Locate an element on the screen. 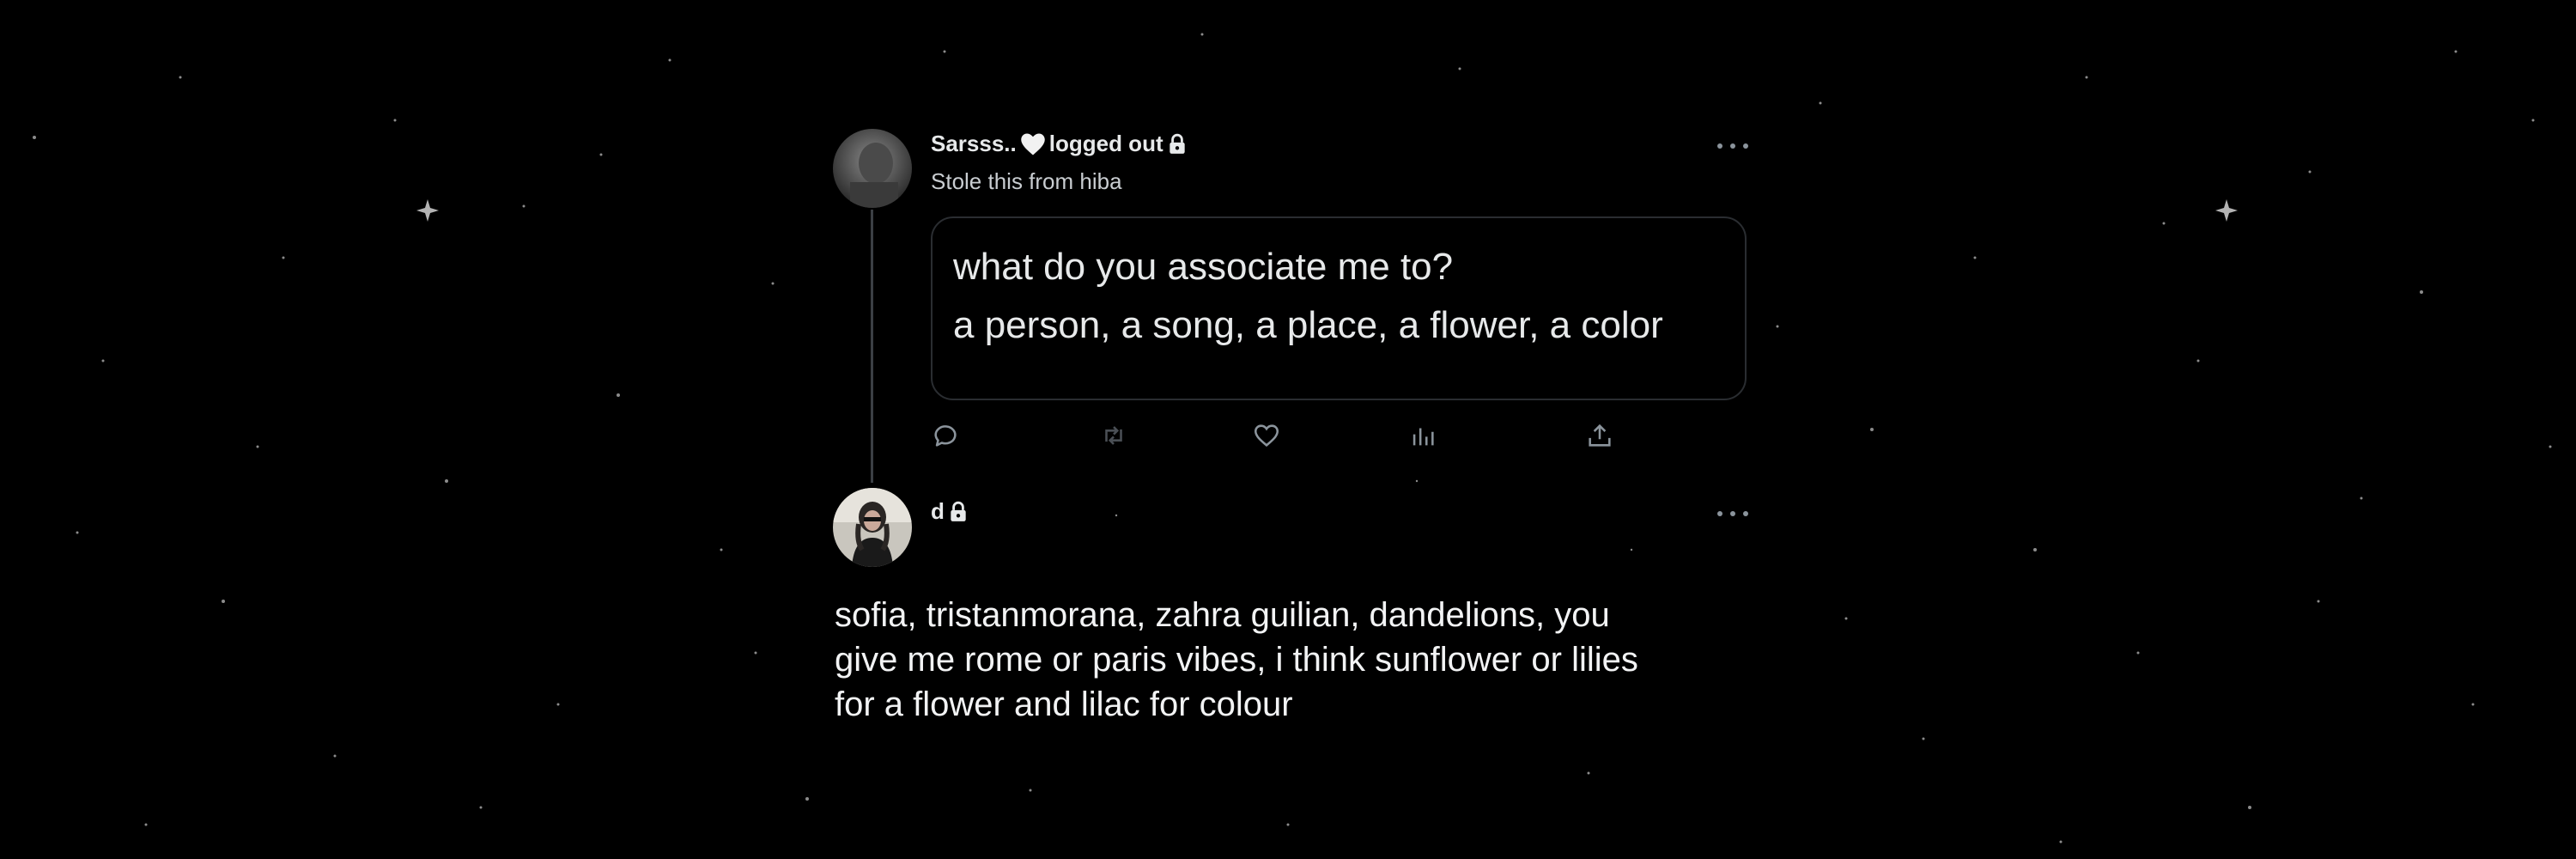 This screenshot has width=2576, height=859. retweet-icon is located at coordinates (1113, 435).